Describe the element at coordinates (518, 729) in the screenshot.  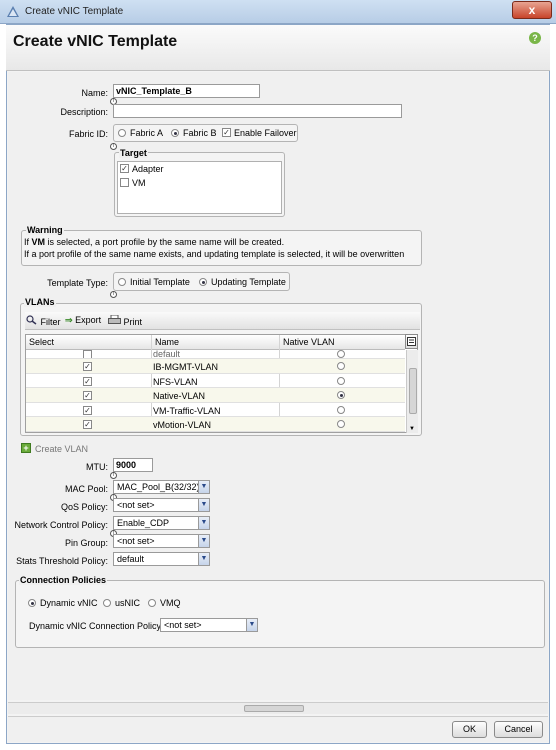
I see `cancel-button: Cancel` at that location.